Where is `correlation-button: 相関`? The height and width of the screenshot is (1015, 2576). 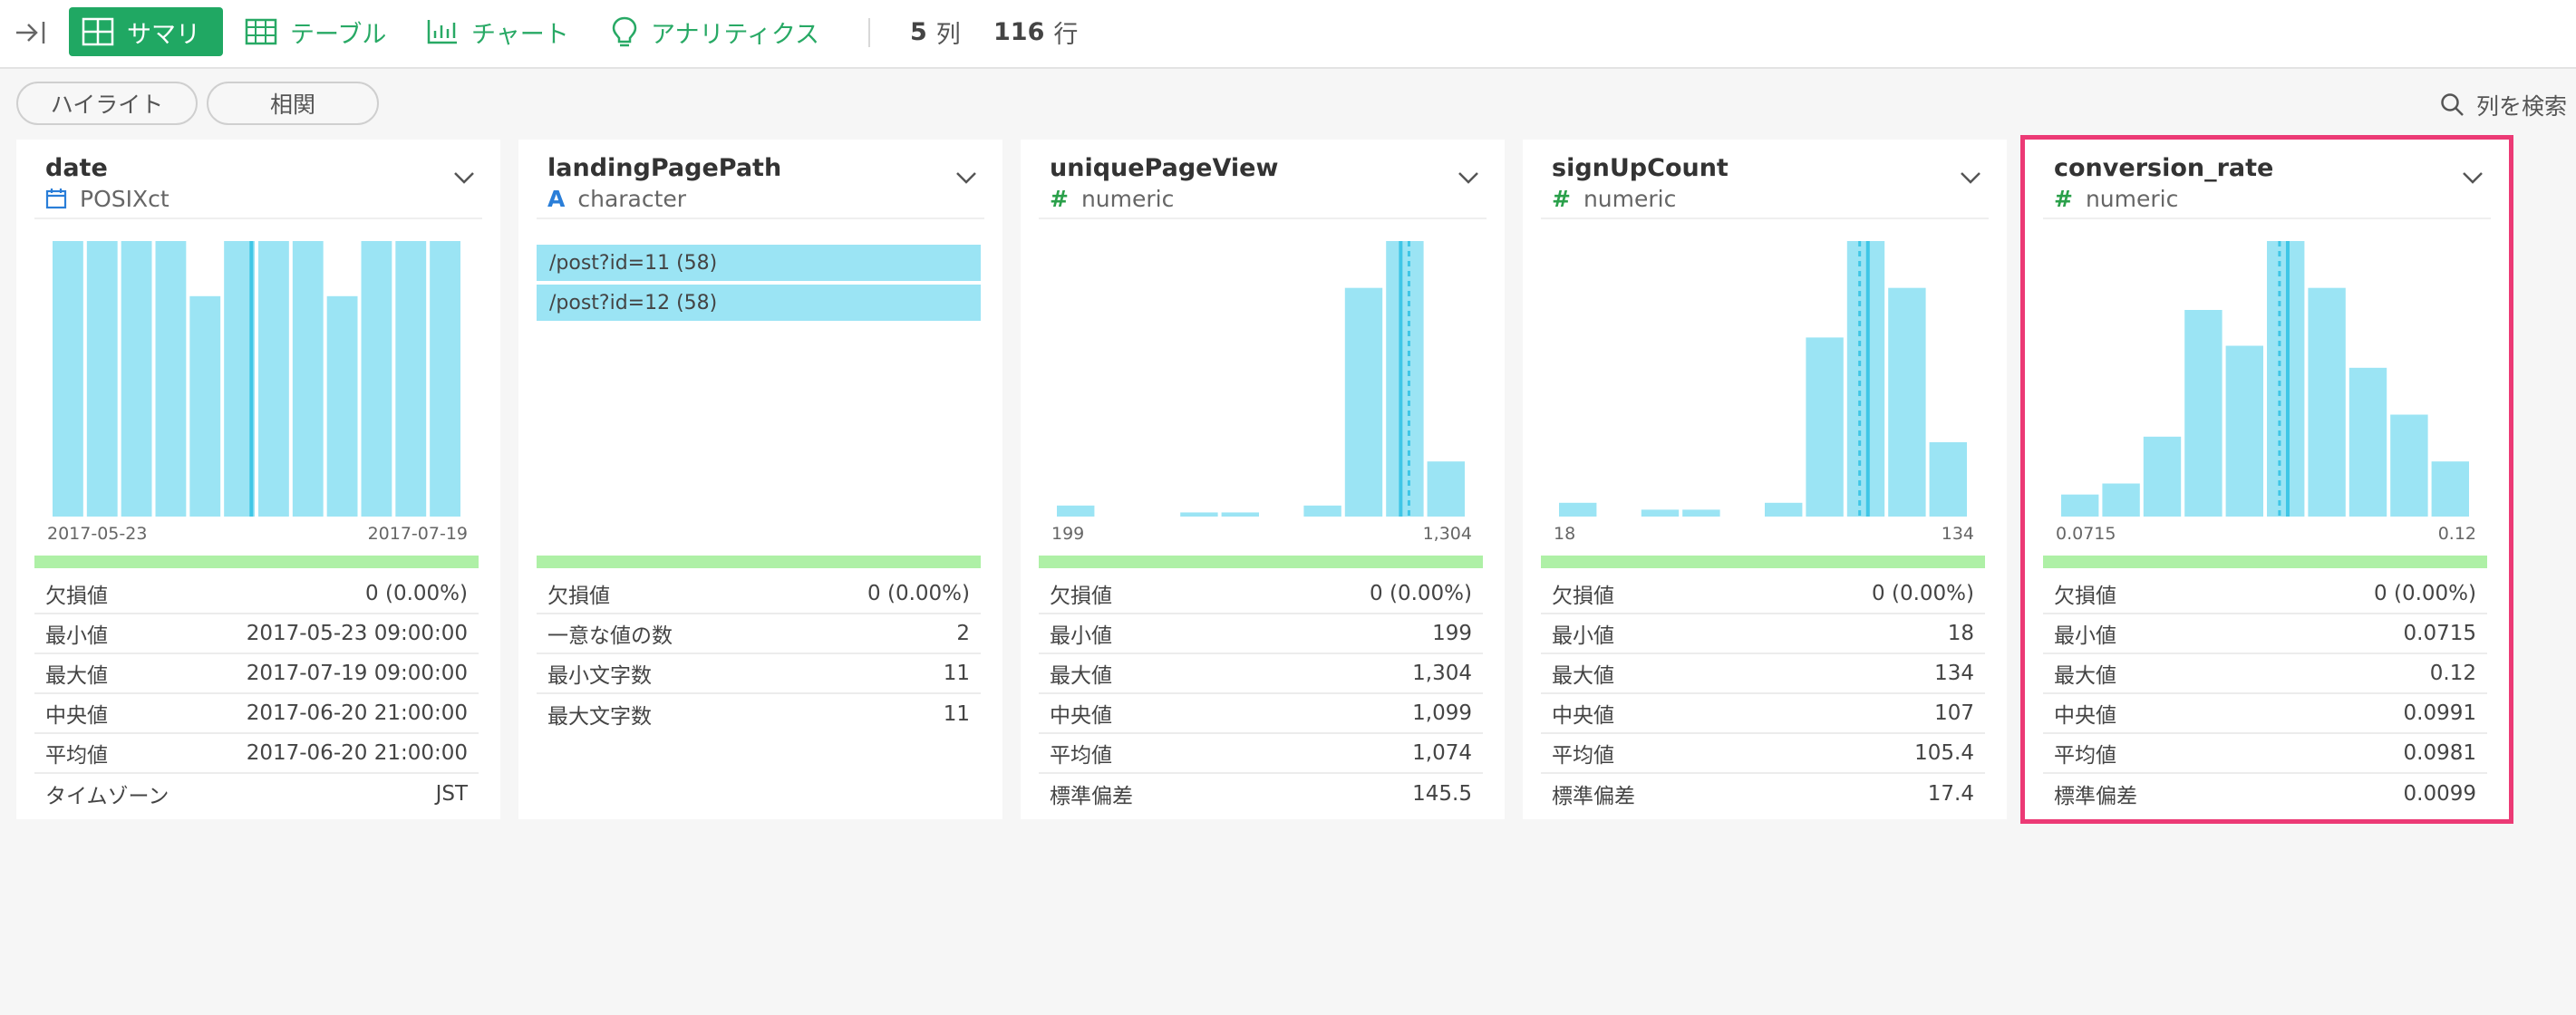
correlation-button: 相関 is located at coordinates (293, 103).